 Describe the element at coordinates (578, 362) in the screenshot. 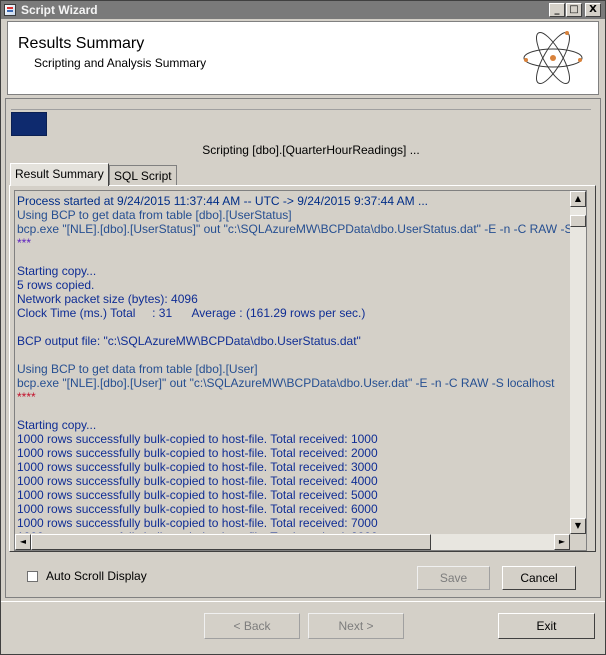

I see `vertical-scrollbar: ▲ ▼` at that location.